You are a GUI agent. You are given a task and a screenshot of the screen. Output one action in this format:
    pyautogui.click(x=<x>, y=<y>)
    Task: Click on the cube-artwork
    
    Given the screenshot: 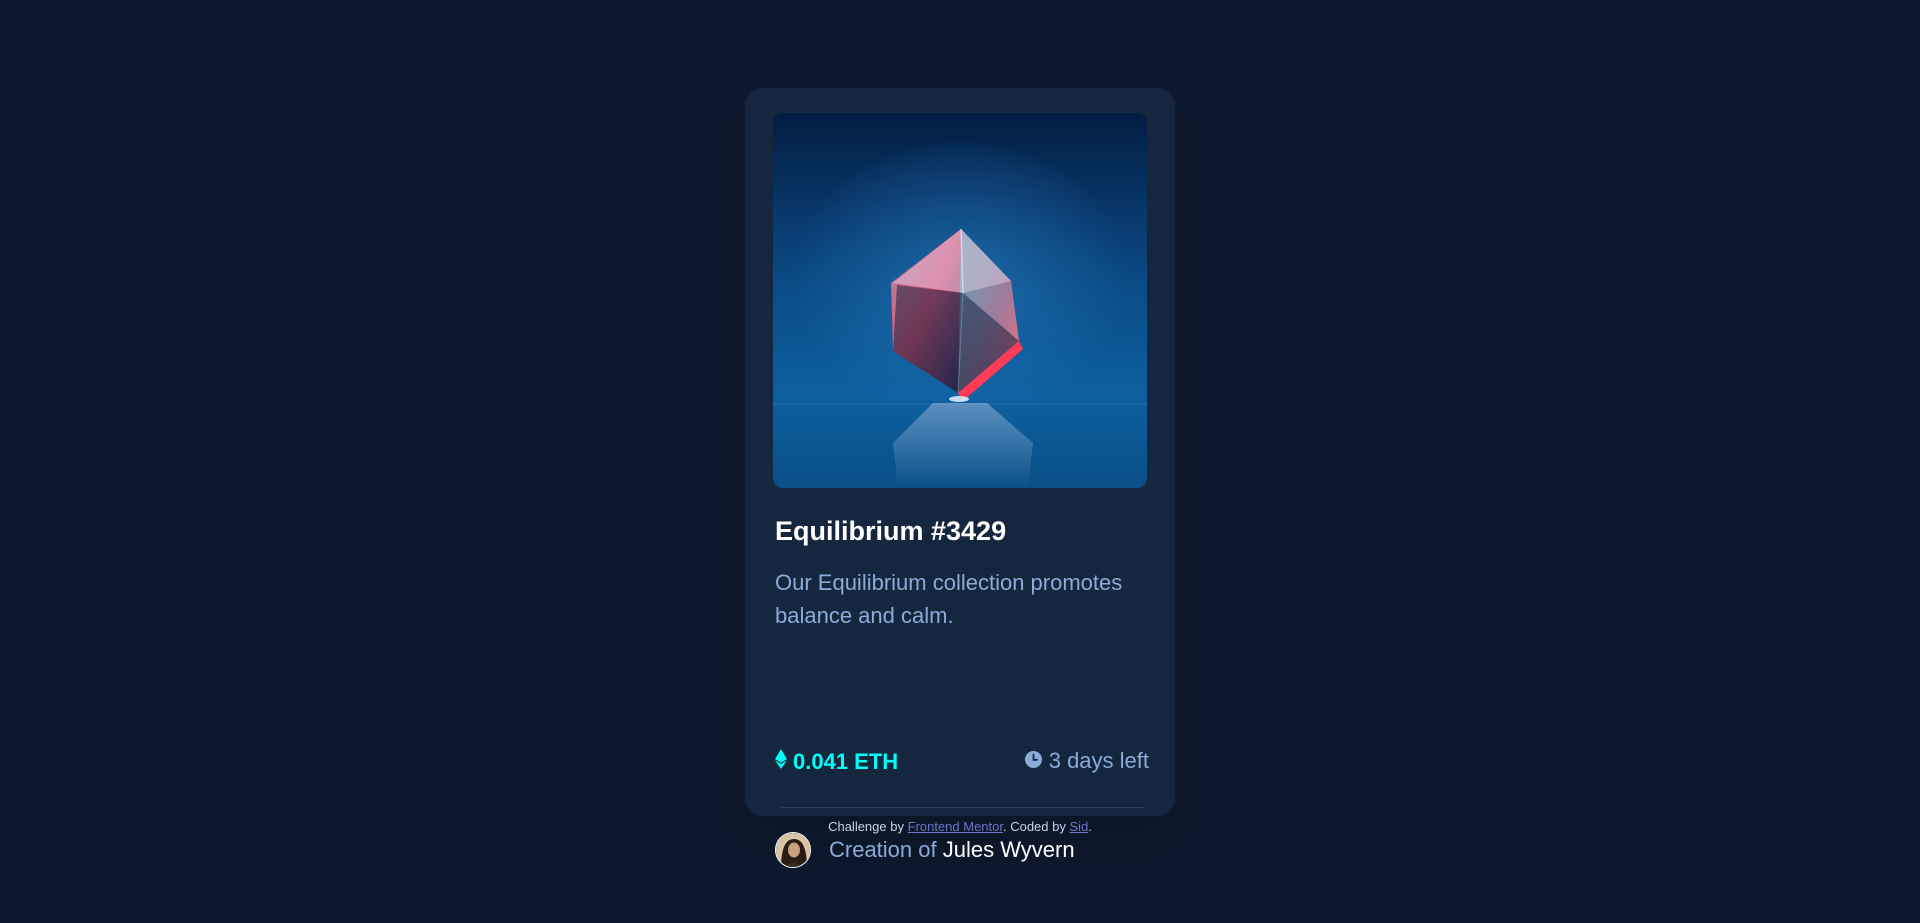 What is the action you would take?
    pyautogui.click(x=960, y=300)
    